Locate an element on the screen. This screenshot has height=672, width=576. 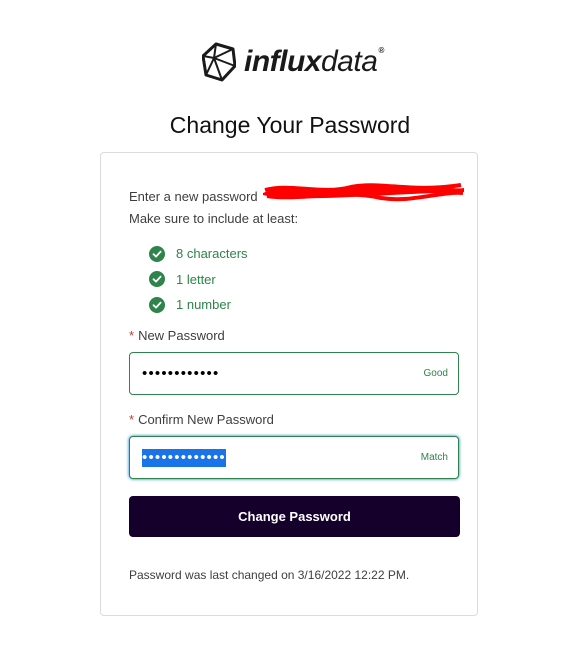
requirement-item: 1 letter is located at coordinates (198, 280).